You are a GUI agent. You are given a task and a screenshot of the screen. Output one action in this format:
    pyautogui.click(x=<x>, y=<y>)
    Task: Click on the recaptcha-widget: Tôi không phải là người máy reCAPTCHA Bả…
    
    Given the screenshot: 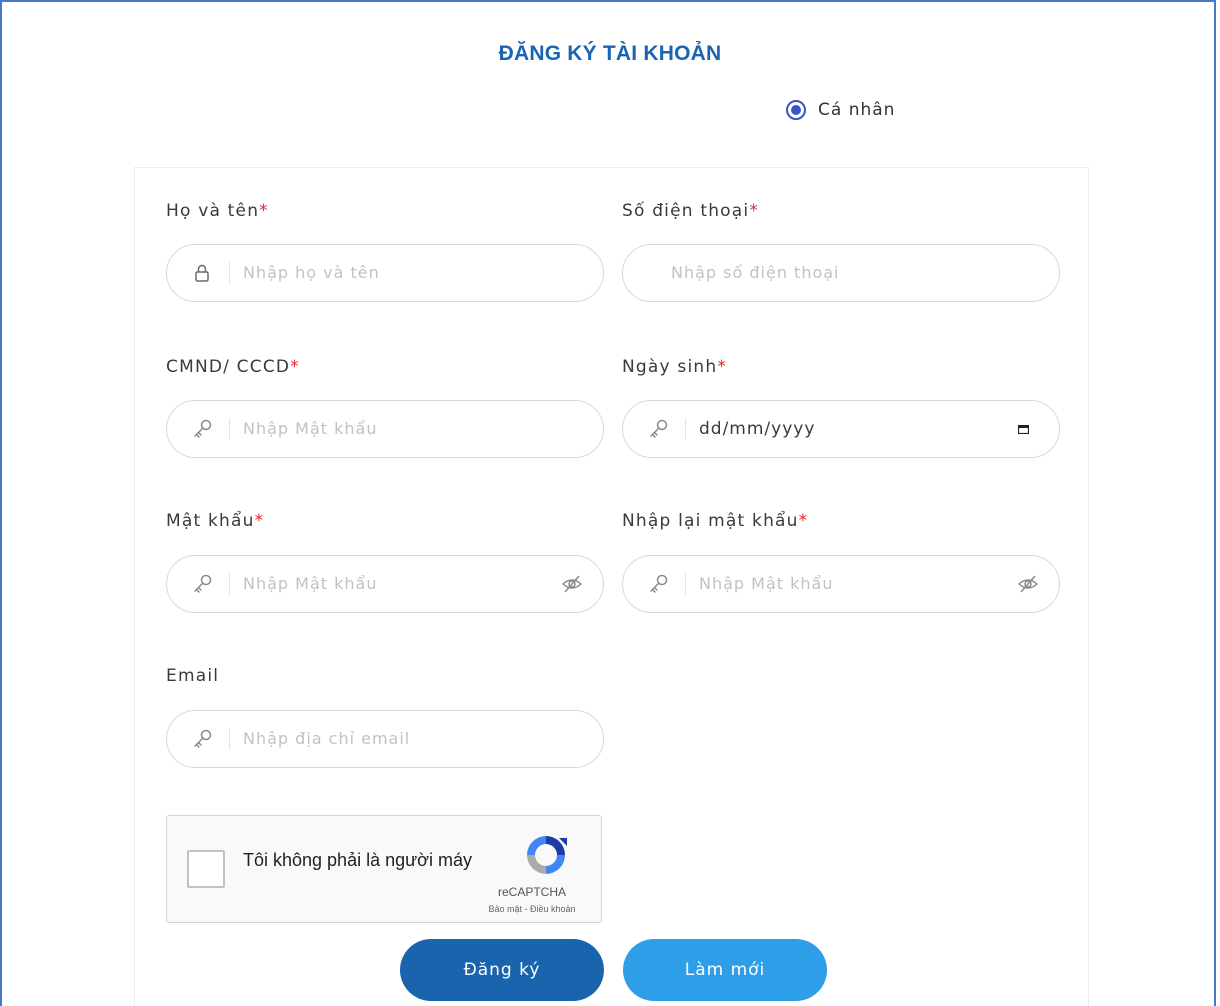 What is the action you would take?
    pyautogui.click(x=384, y=869)
    